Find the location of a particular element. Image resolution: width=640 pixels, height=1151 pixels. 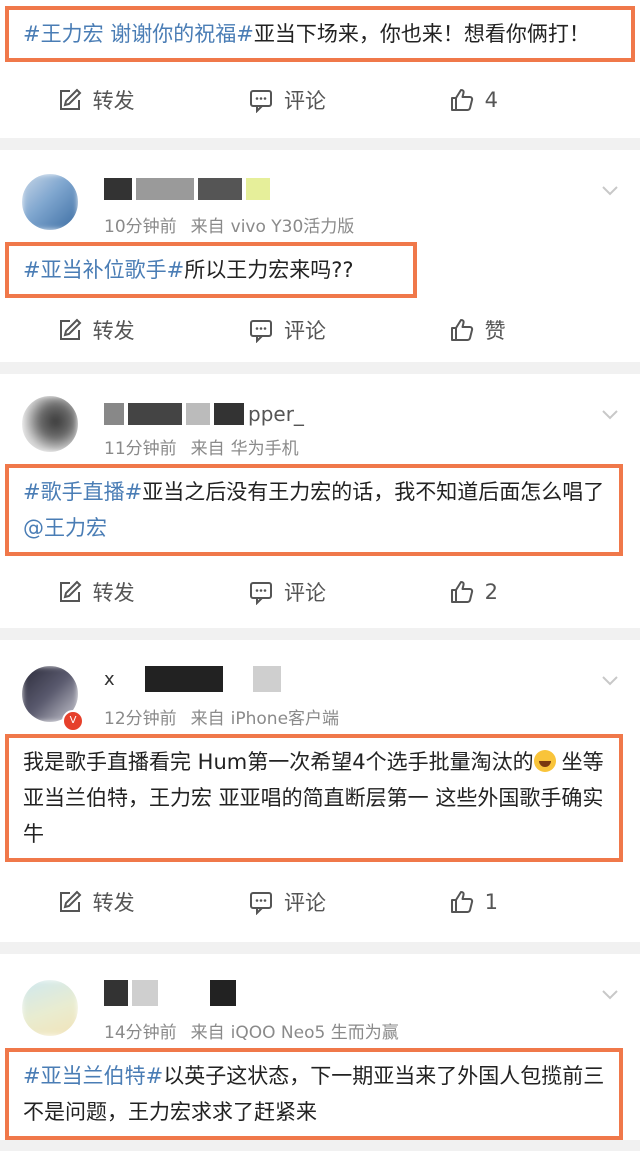

post-header: 10分钟前 来自 vivo Y30活力版 is located at coordinates (320, 196).